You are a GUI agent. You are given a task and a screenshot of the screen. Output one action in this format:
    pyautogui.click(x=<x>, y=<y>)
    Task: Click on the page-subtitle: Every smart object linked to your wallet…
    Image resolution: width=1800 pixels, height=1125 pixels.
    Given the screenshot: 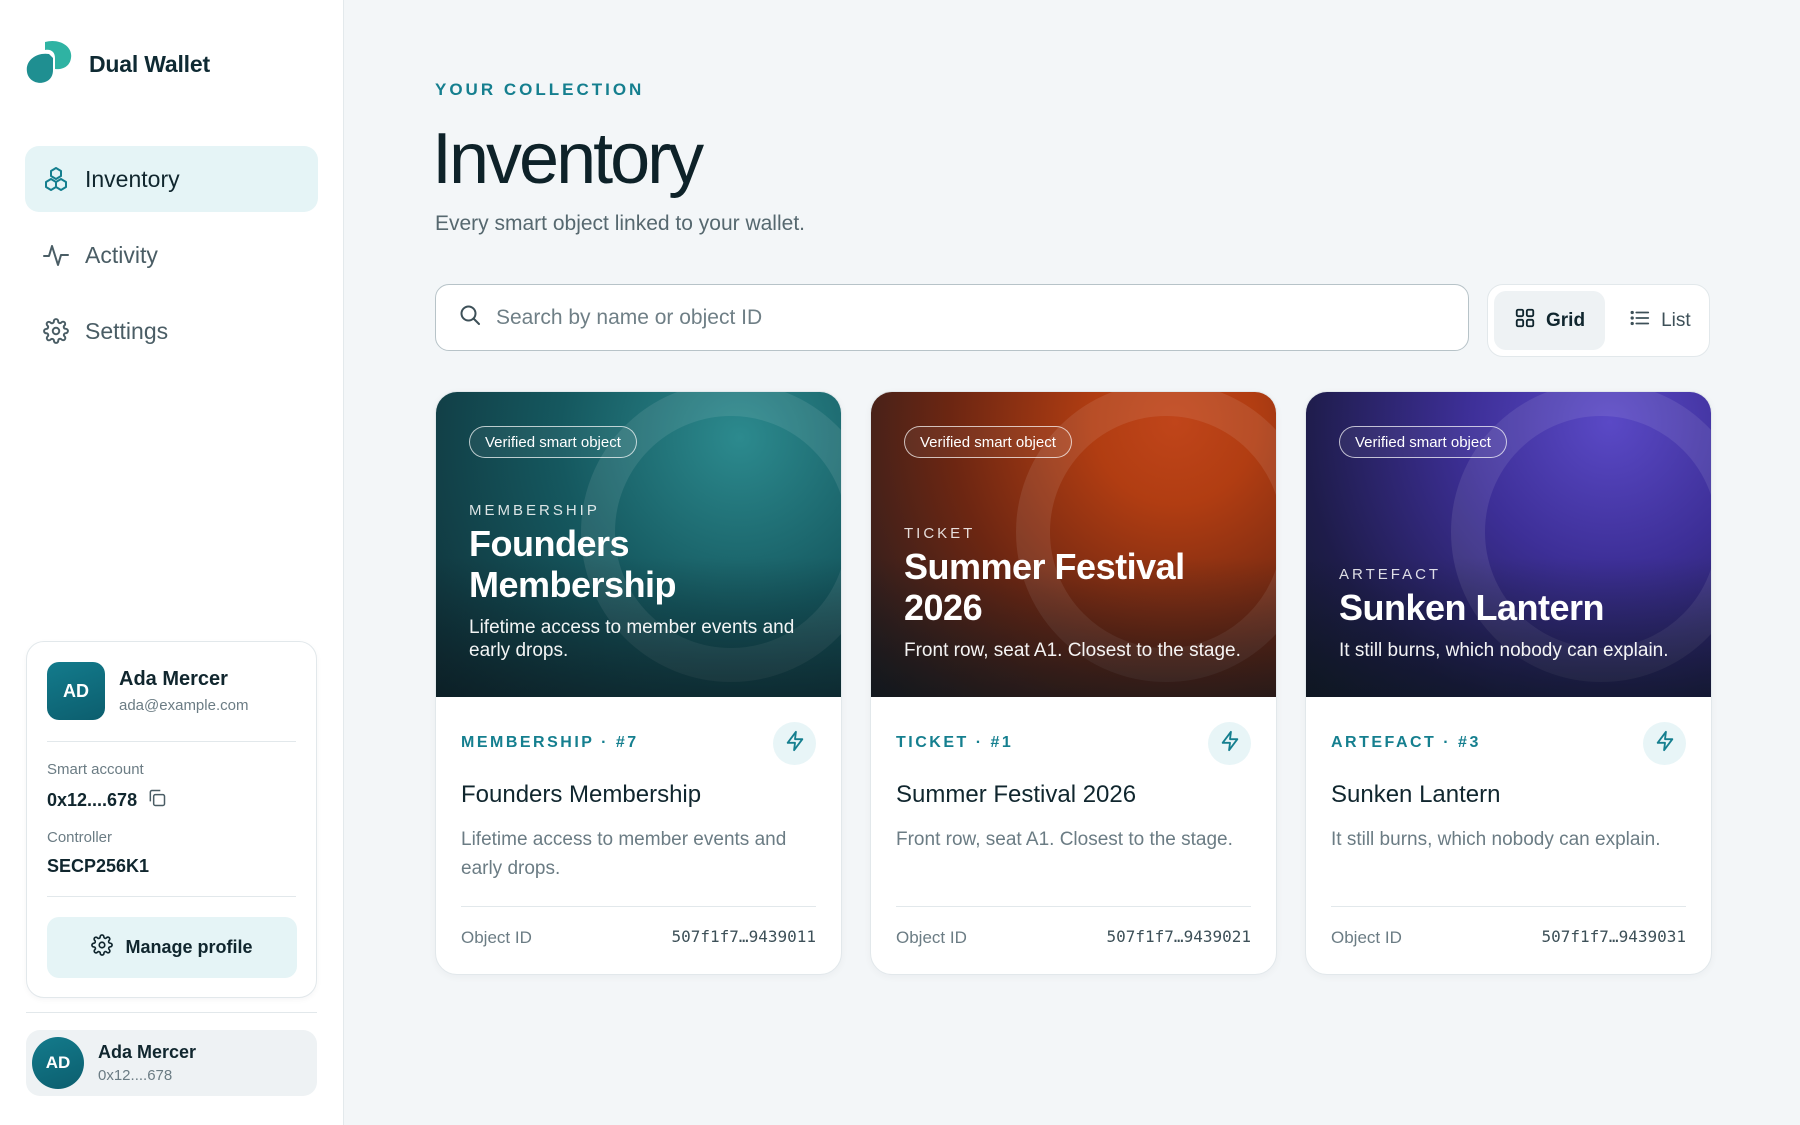 What is the action you would take?
    pyautogui.click(x=620, y=223)
    